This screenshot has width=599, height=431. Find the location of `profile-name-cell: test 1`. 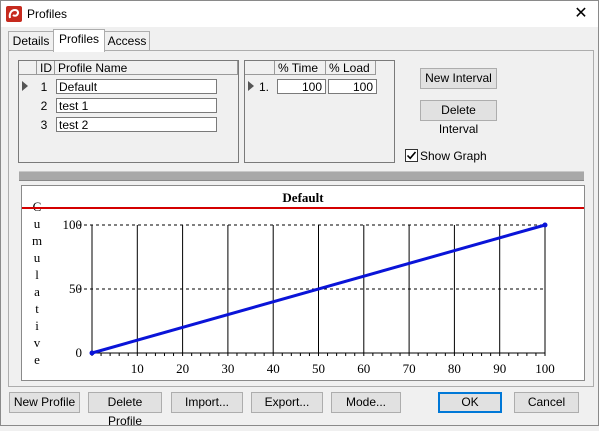

profile-name-cell: test 1 is located at coordinates (136, 105).